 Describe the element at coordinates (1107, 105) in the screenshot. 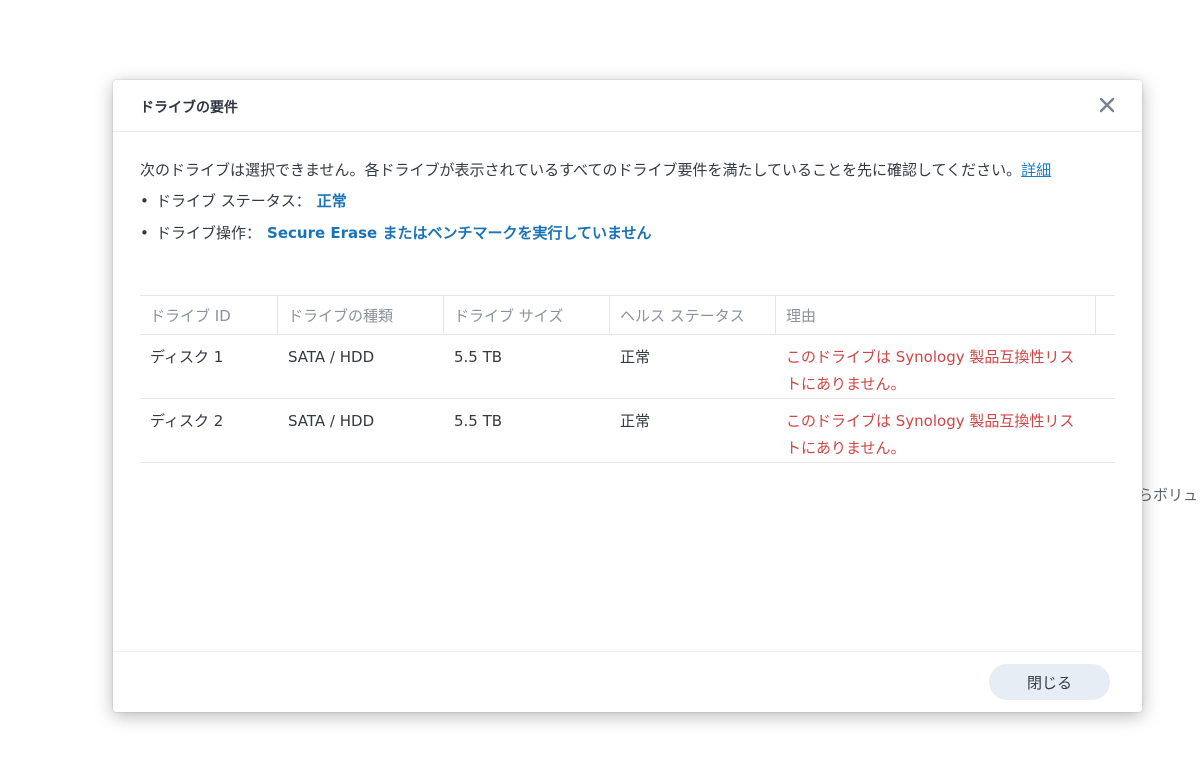

I see `close-icon` at that location.